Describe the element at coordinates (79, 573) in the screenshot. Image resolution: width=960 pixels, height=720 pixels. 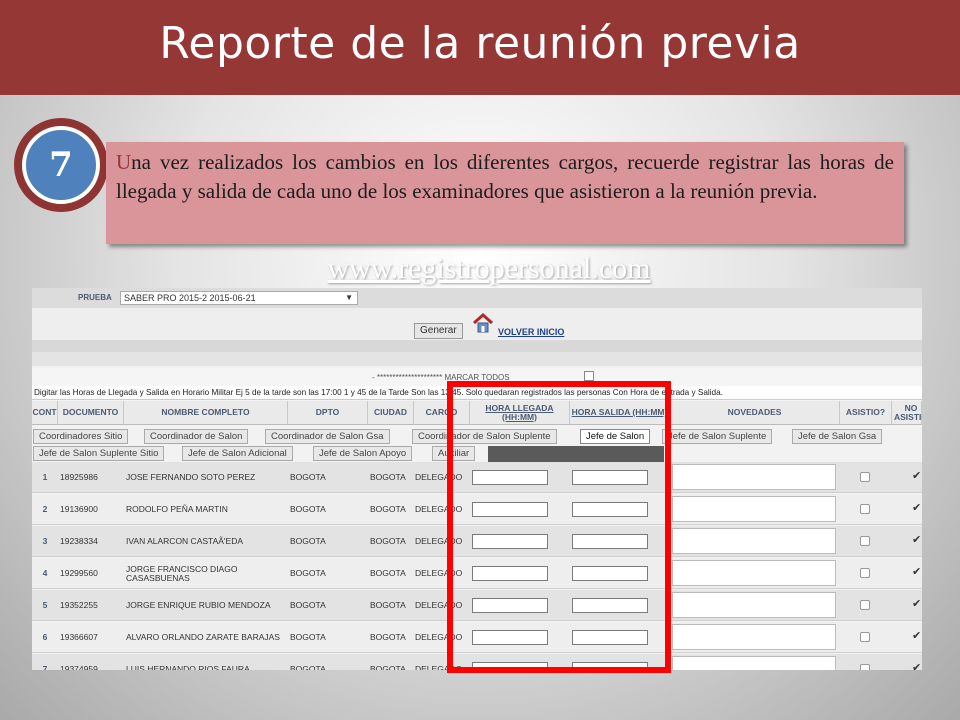
I see `cell-doc: 19299560` at that location.